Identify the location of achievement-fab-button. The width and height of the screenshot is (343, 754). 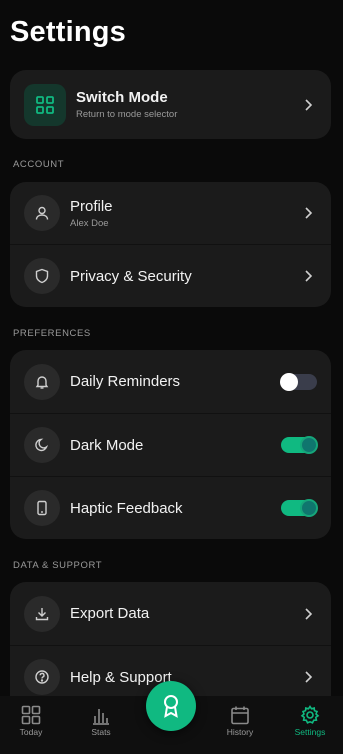
(171, 706).